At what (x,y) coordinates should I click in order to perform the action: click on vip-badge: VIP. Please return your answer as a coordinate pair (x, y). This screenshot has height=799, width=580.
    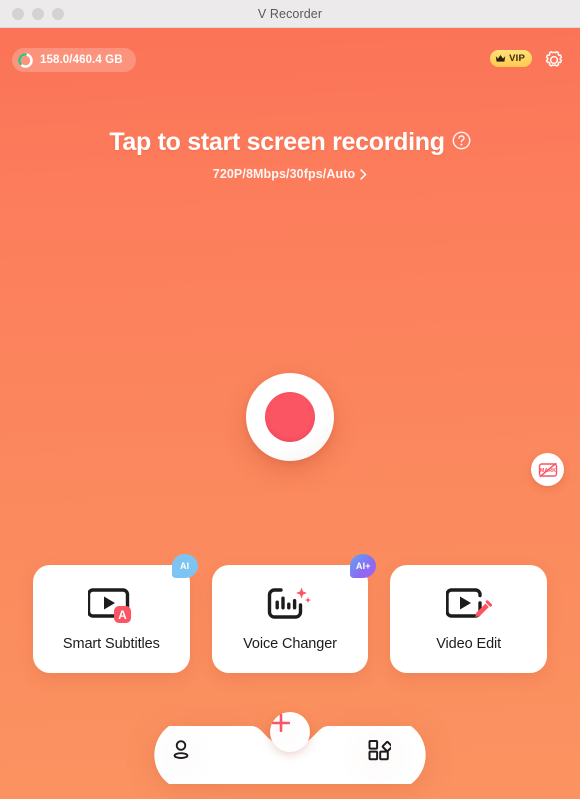
    Looking at the image, I should click on (511, 58).